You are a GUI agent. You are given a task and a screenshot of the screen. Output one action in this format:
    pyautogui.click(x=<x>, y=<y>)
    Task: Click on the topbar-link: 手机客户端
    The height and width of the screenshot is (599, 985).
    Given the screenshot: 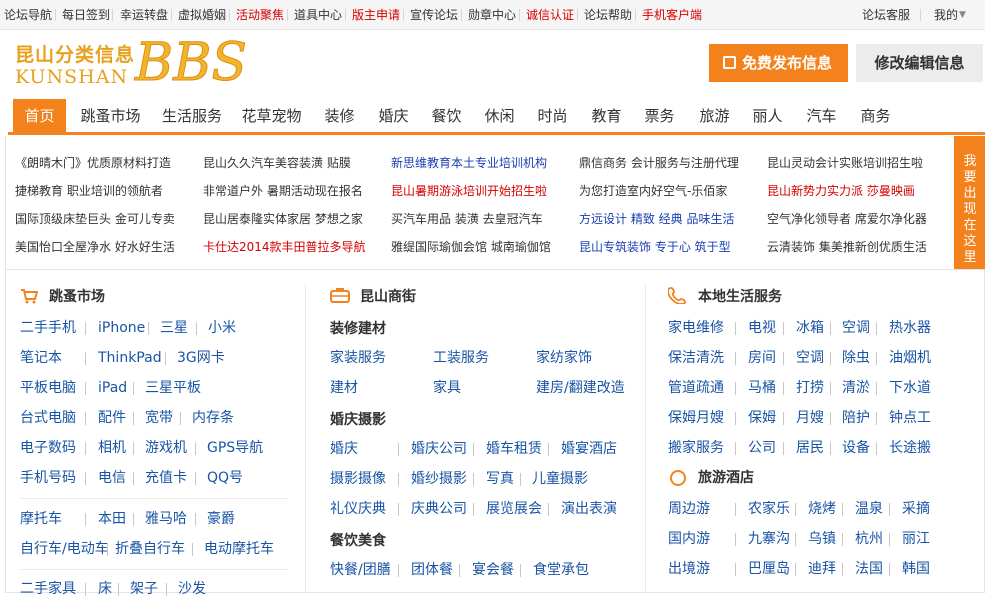 What is the action you would take?
    pyautogui.click(x=672, y=15)
    